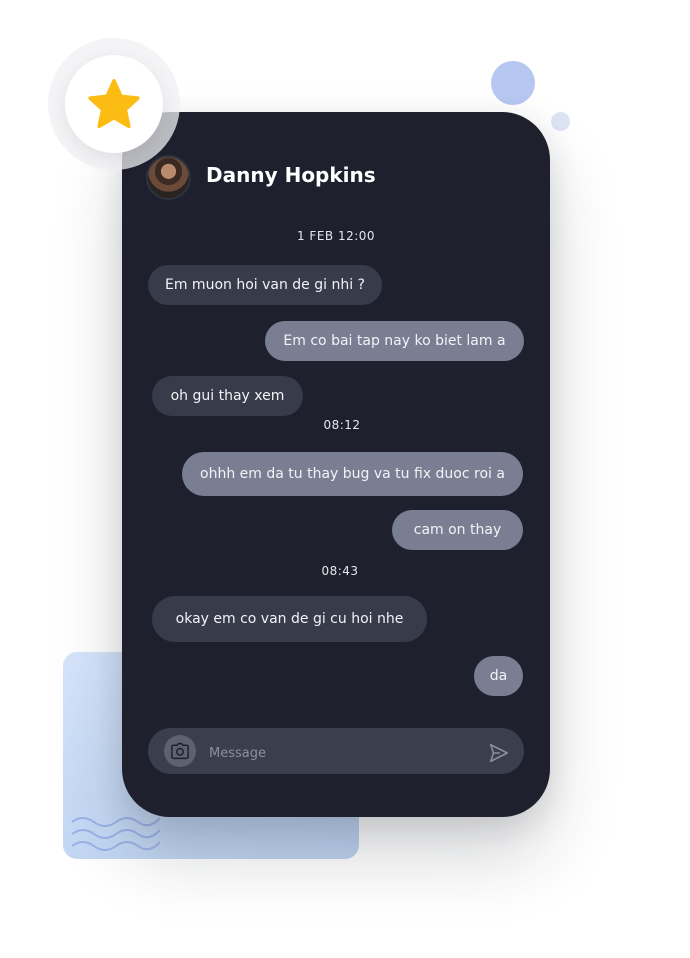 The height and width of the screenshot is (958, 690). Describe the element at coordinates (342, 425) in the screenshot. I see `timestamp: 08:12` at that location.